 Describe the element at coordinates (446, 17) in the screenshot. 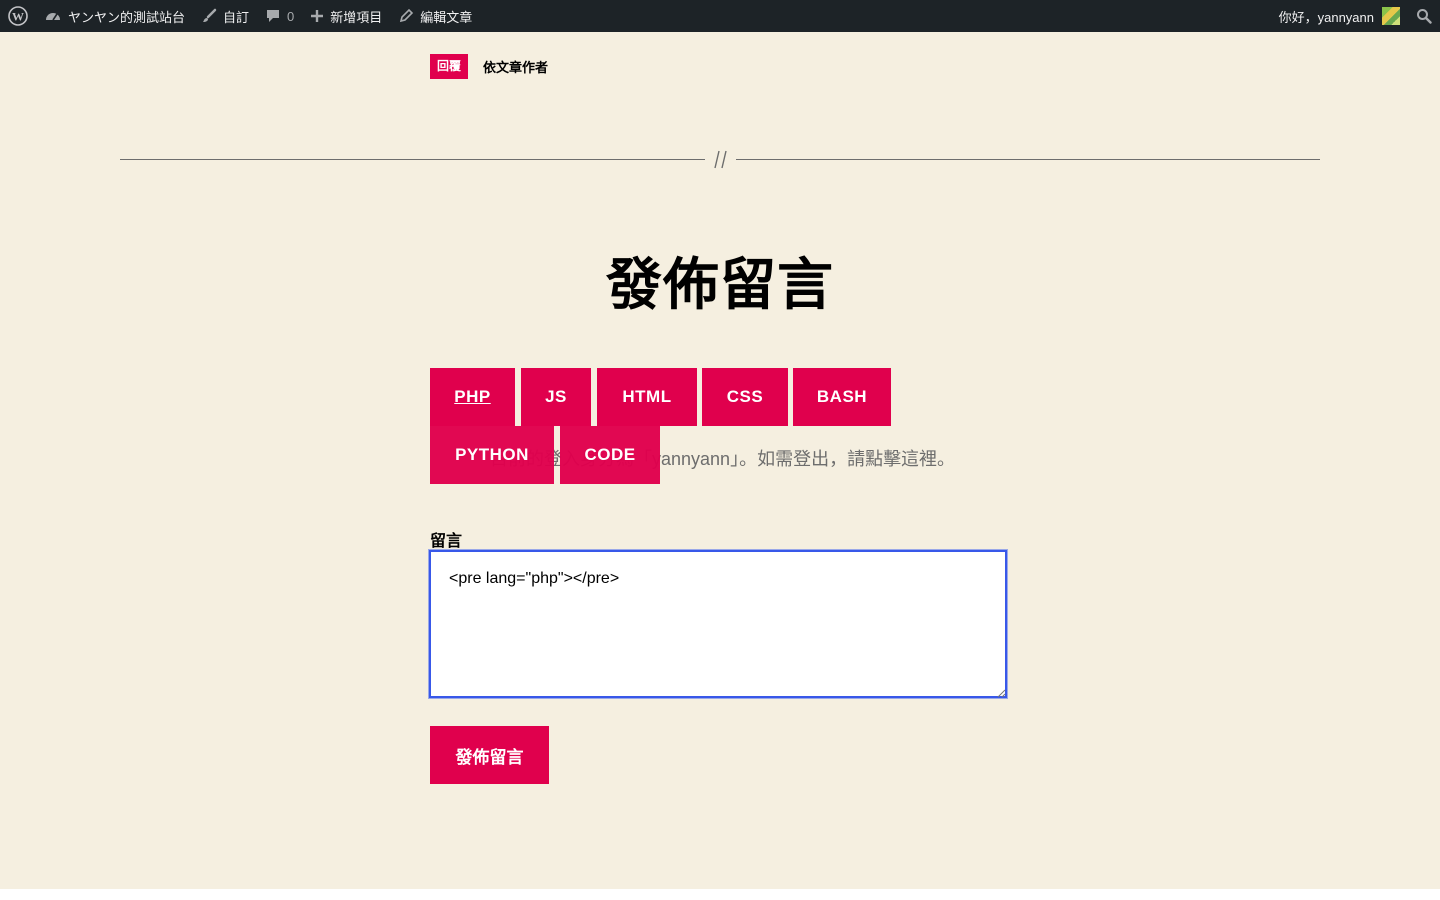

I see `edit-post-label: 編輯文章` at that location.